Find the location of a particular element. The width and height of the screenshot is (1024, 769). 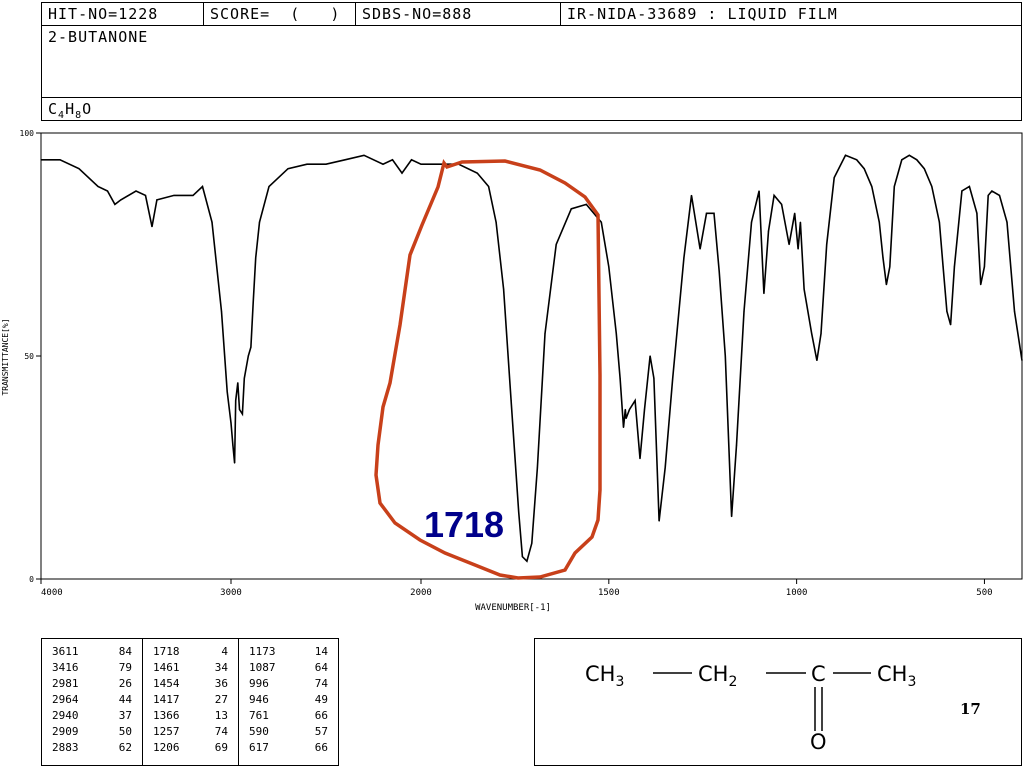

table-row: 1087 64 is located at coordinates (288, 667).